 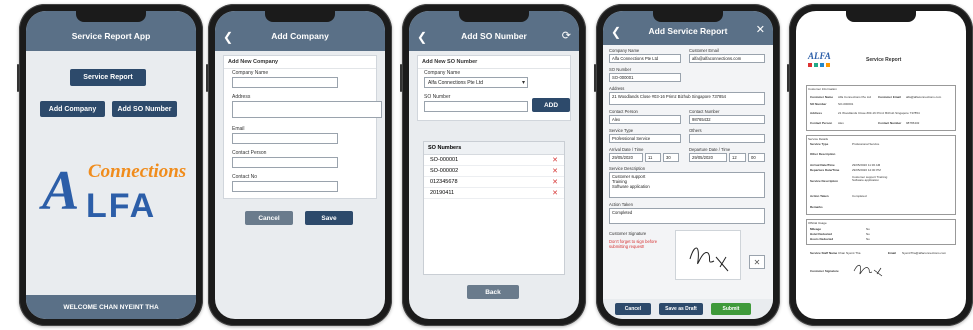 What do you see at coordinates (285, 82) in the screenshot?
I see `company-name-input` at bounding box center [285, 82].